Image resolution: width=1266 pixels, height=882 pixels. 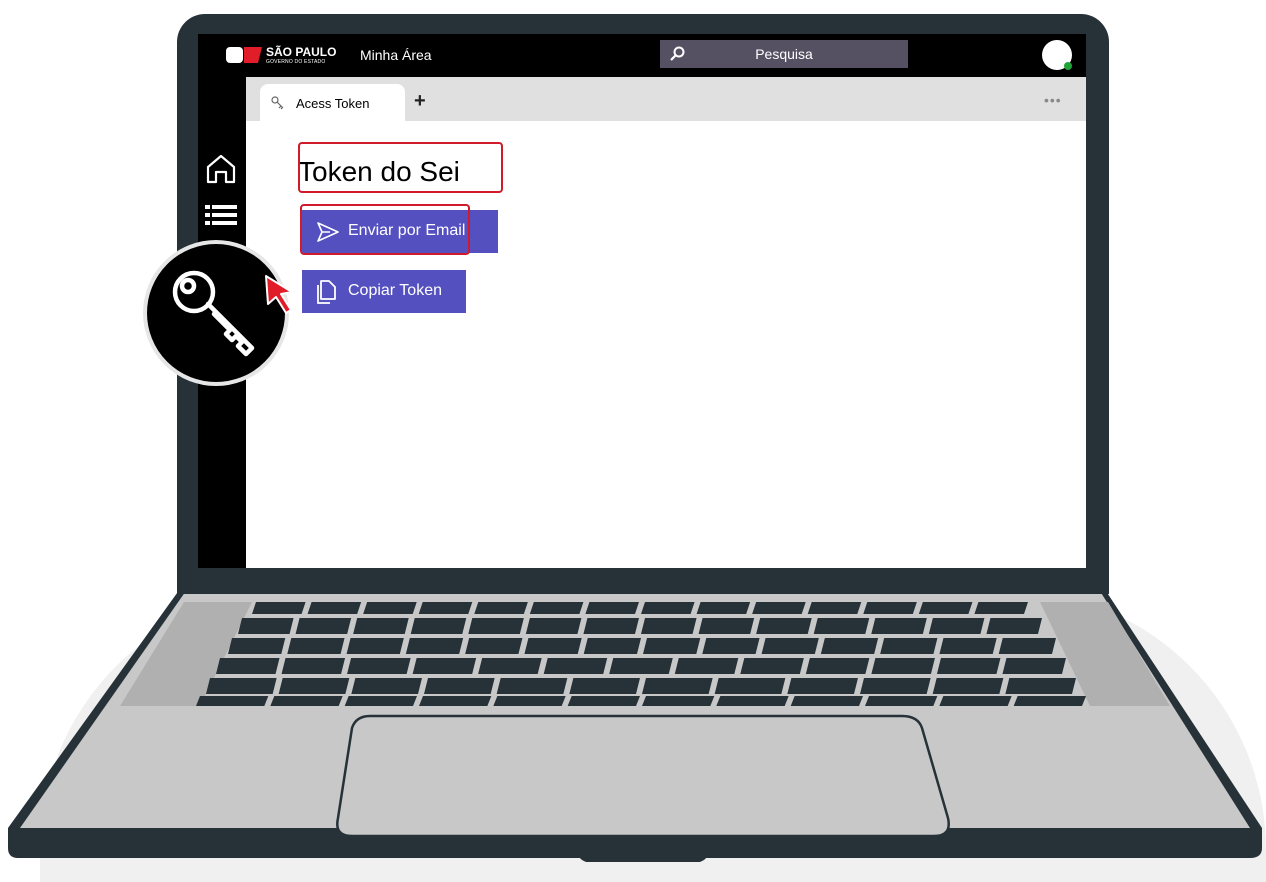 I want to click on tab-acess-token: Acess Token, so click(x=332, y=102).